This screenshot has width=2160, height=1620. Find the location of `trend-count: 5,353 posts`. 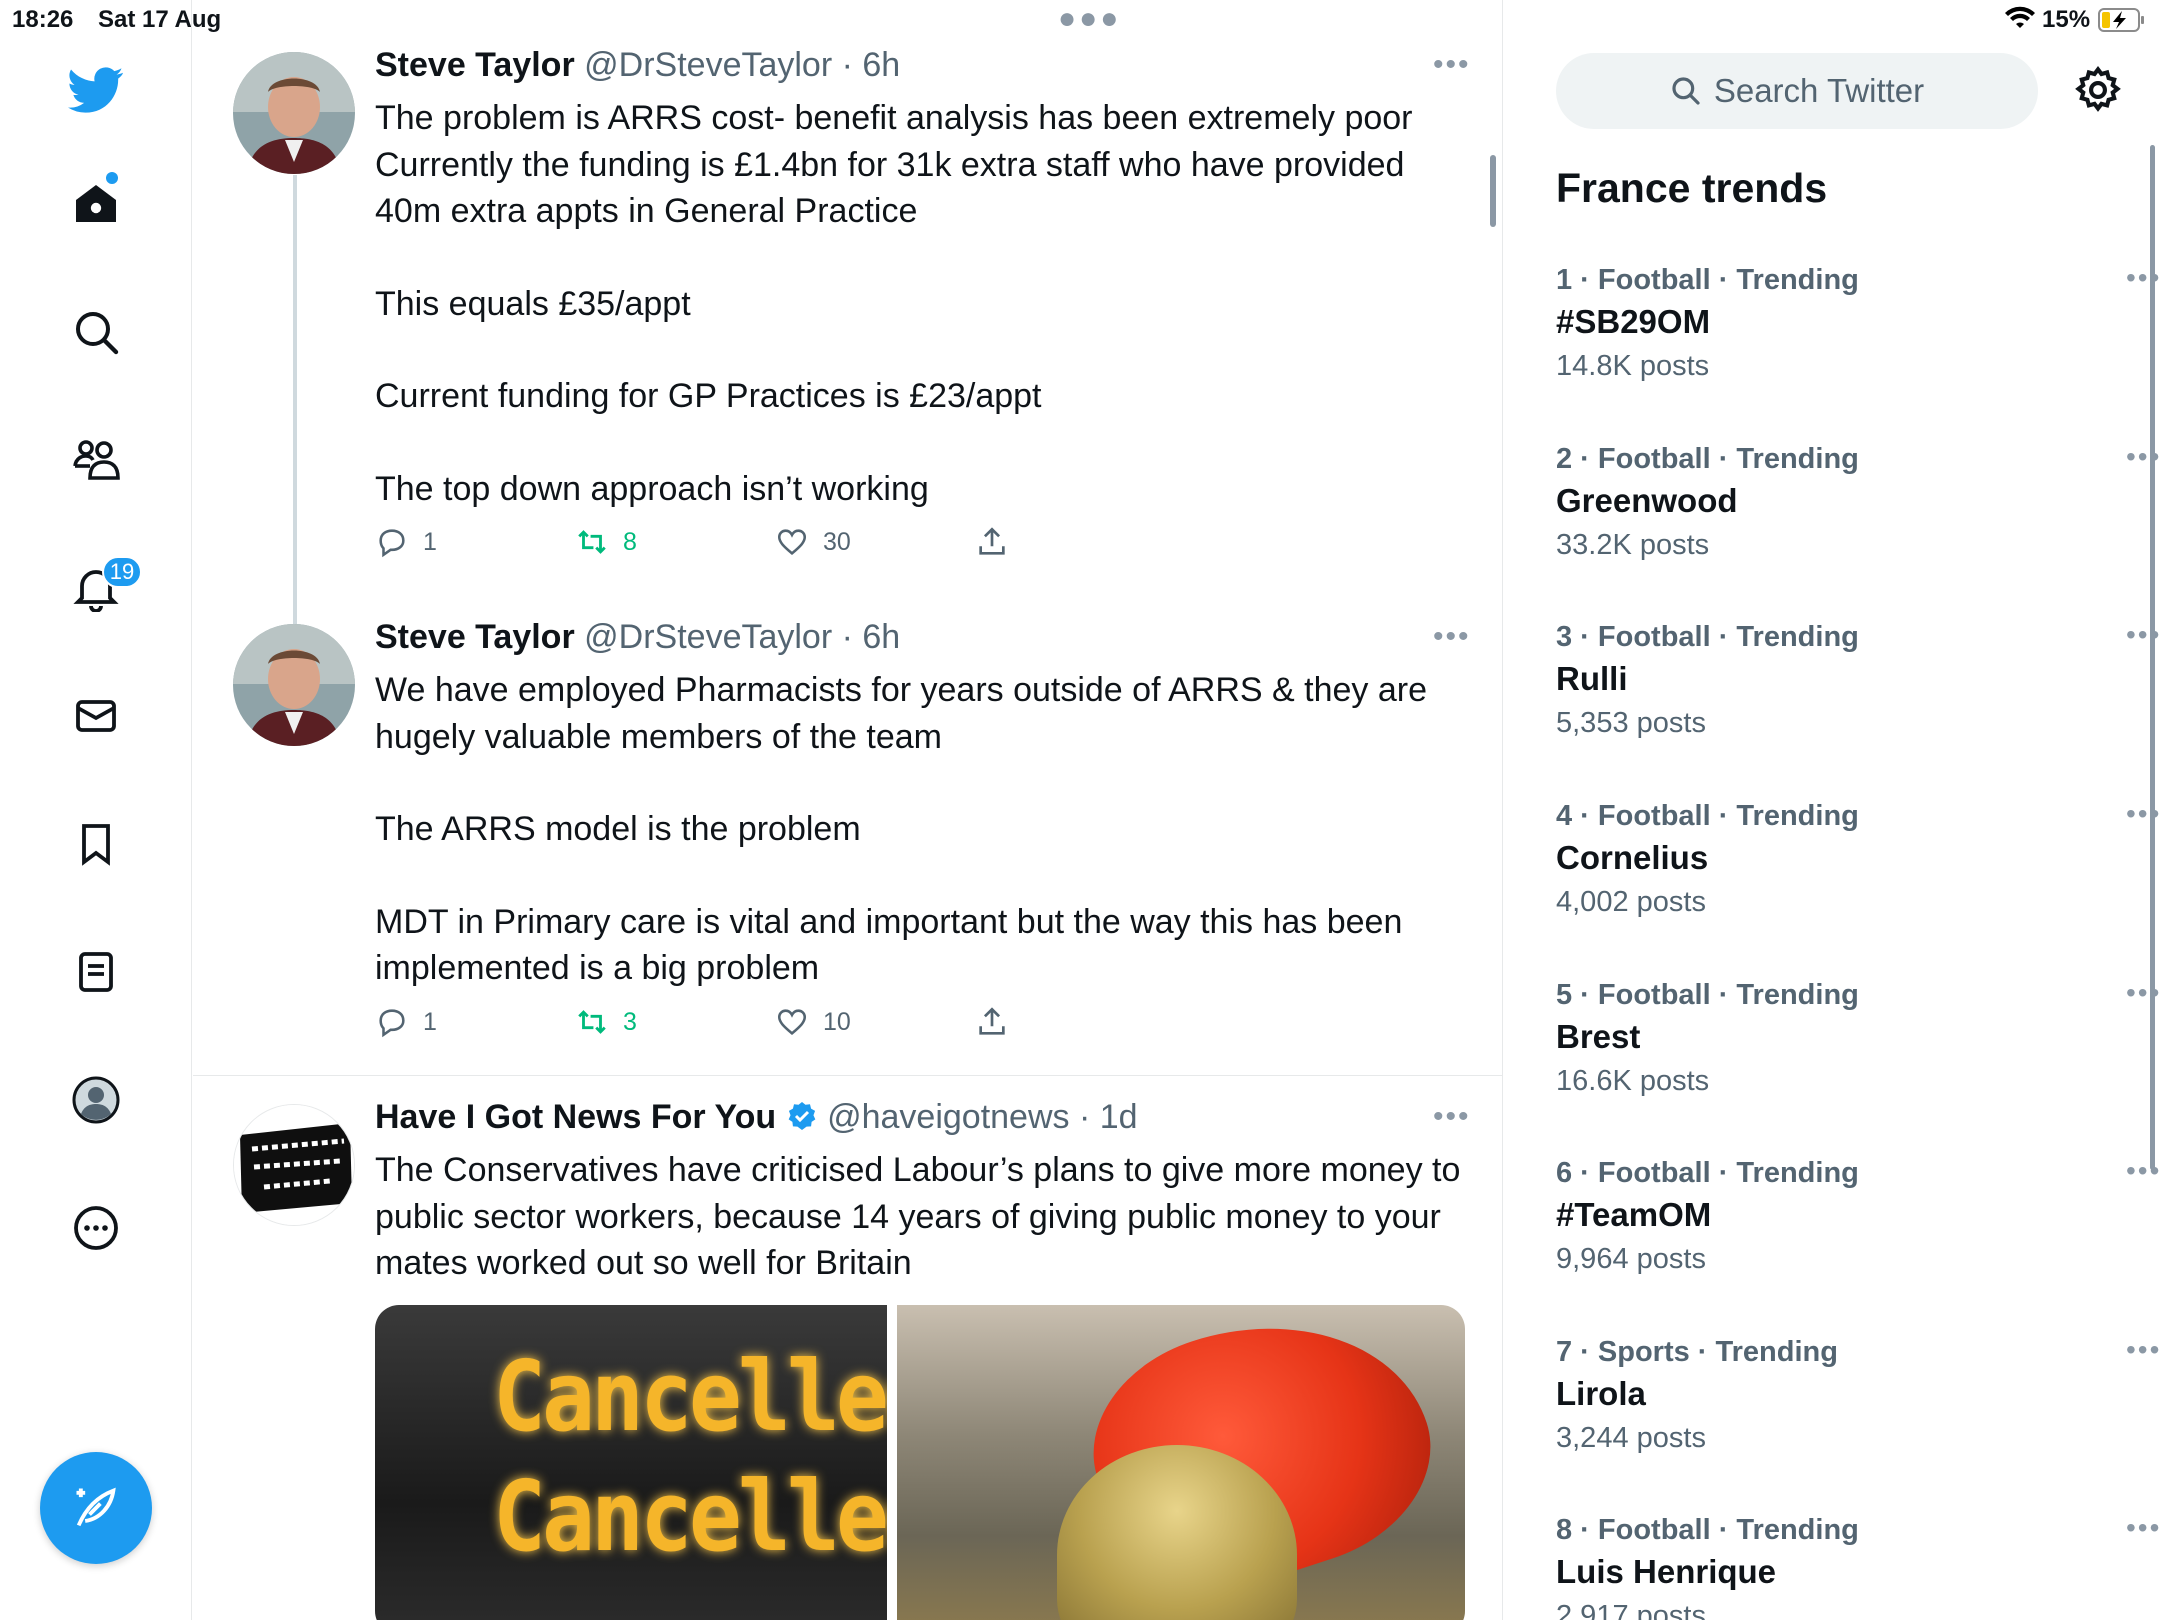

trend-count: 5,353 posts is located at coordinates (1631, 723).